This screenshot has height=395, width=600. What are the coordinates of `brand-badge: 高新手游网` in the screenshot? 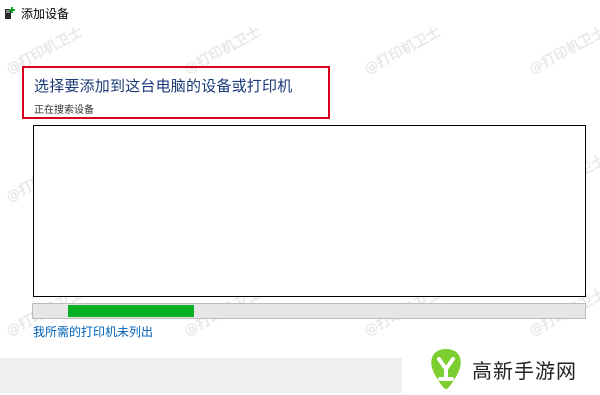 It's located at (501, 368).